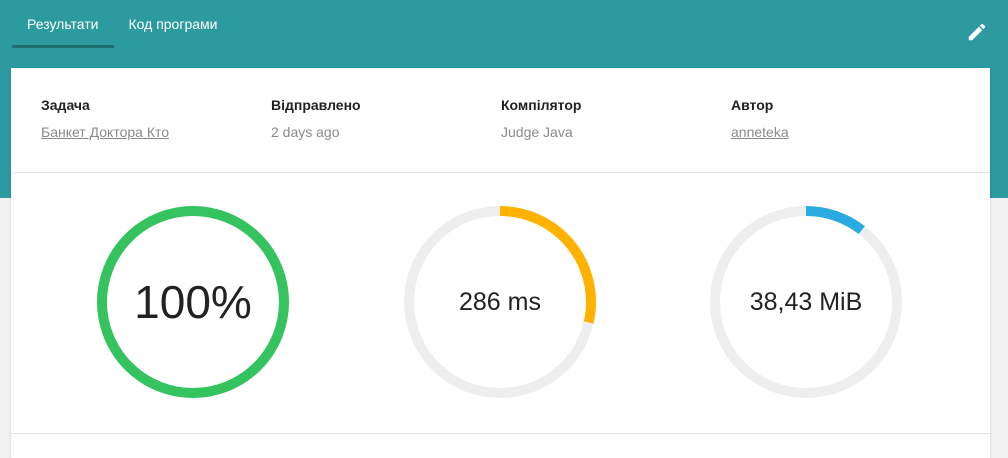 Image resolution: width=1008 pixels, height=458 pixels. What do you see at coordinates (541, 105) in the screenshot?
I see `compiler-label: Компілятор` at bounding box center [541, 105].